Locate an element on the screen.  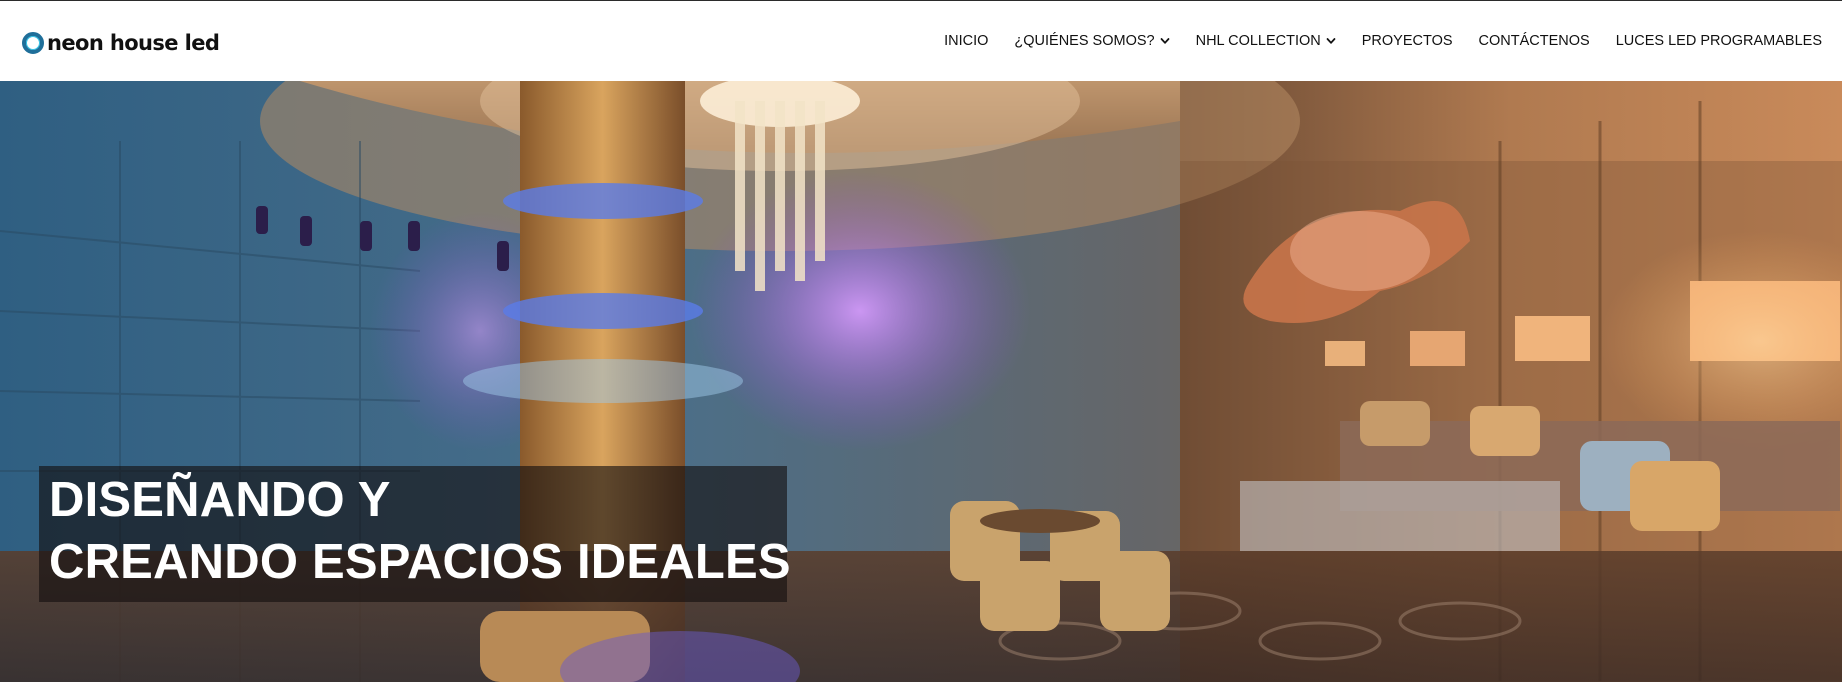
nav-item-contactenos: CONTÁCTENOS is located at coordinates (1534, 41).